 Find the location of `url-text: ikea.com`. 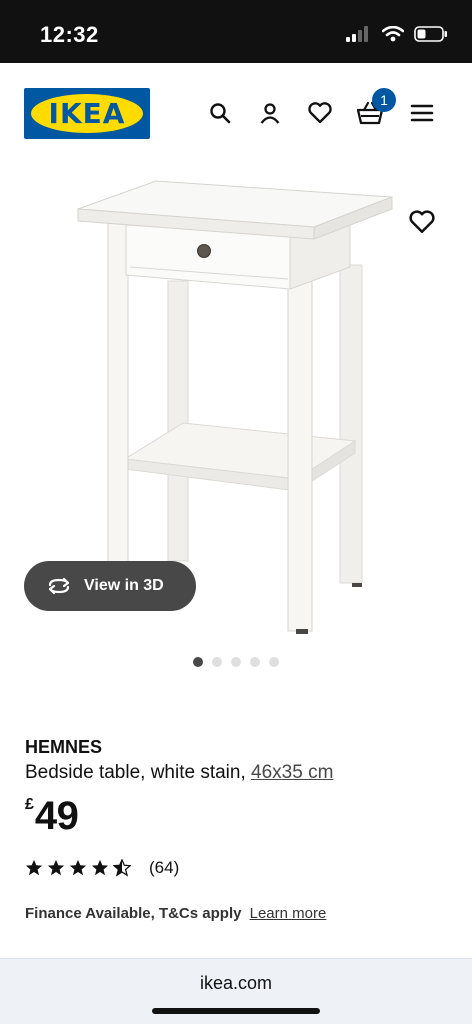

url-text: ikea.com is located at coordinates (236, 983).